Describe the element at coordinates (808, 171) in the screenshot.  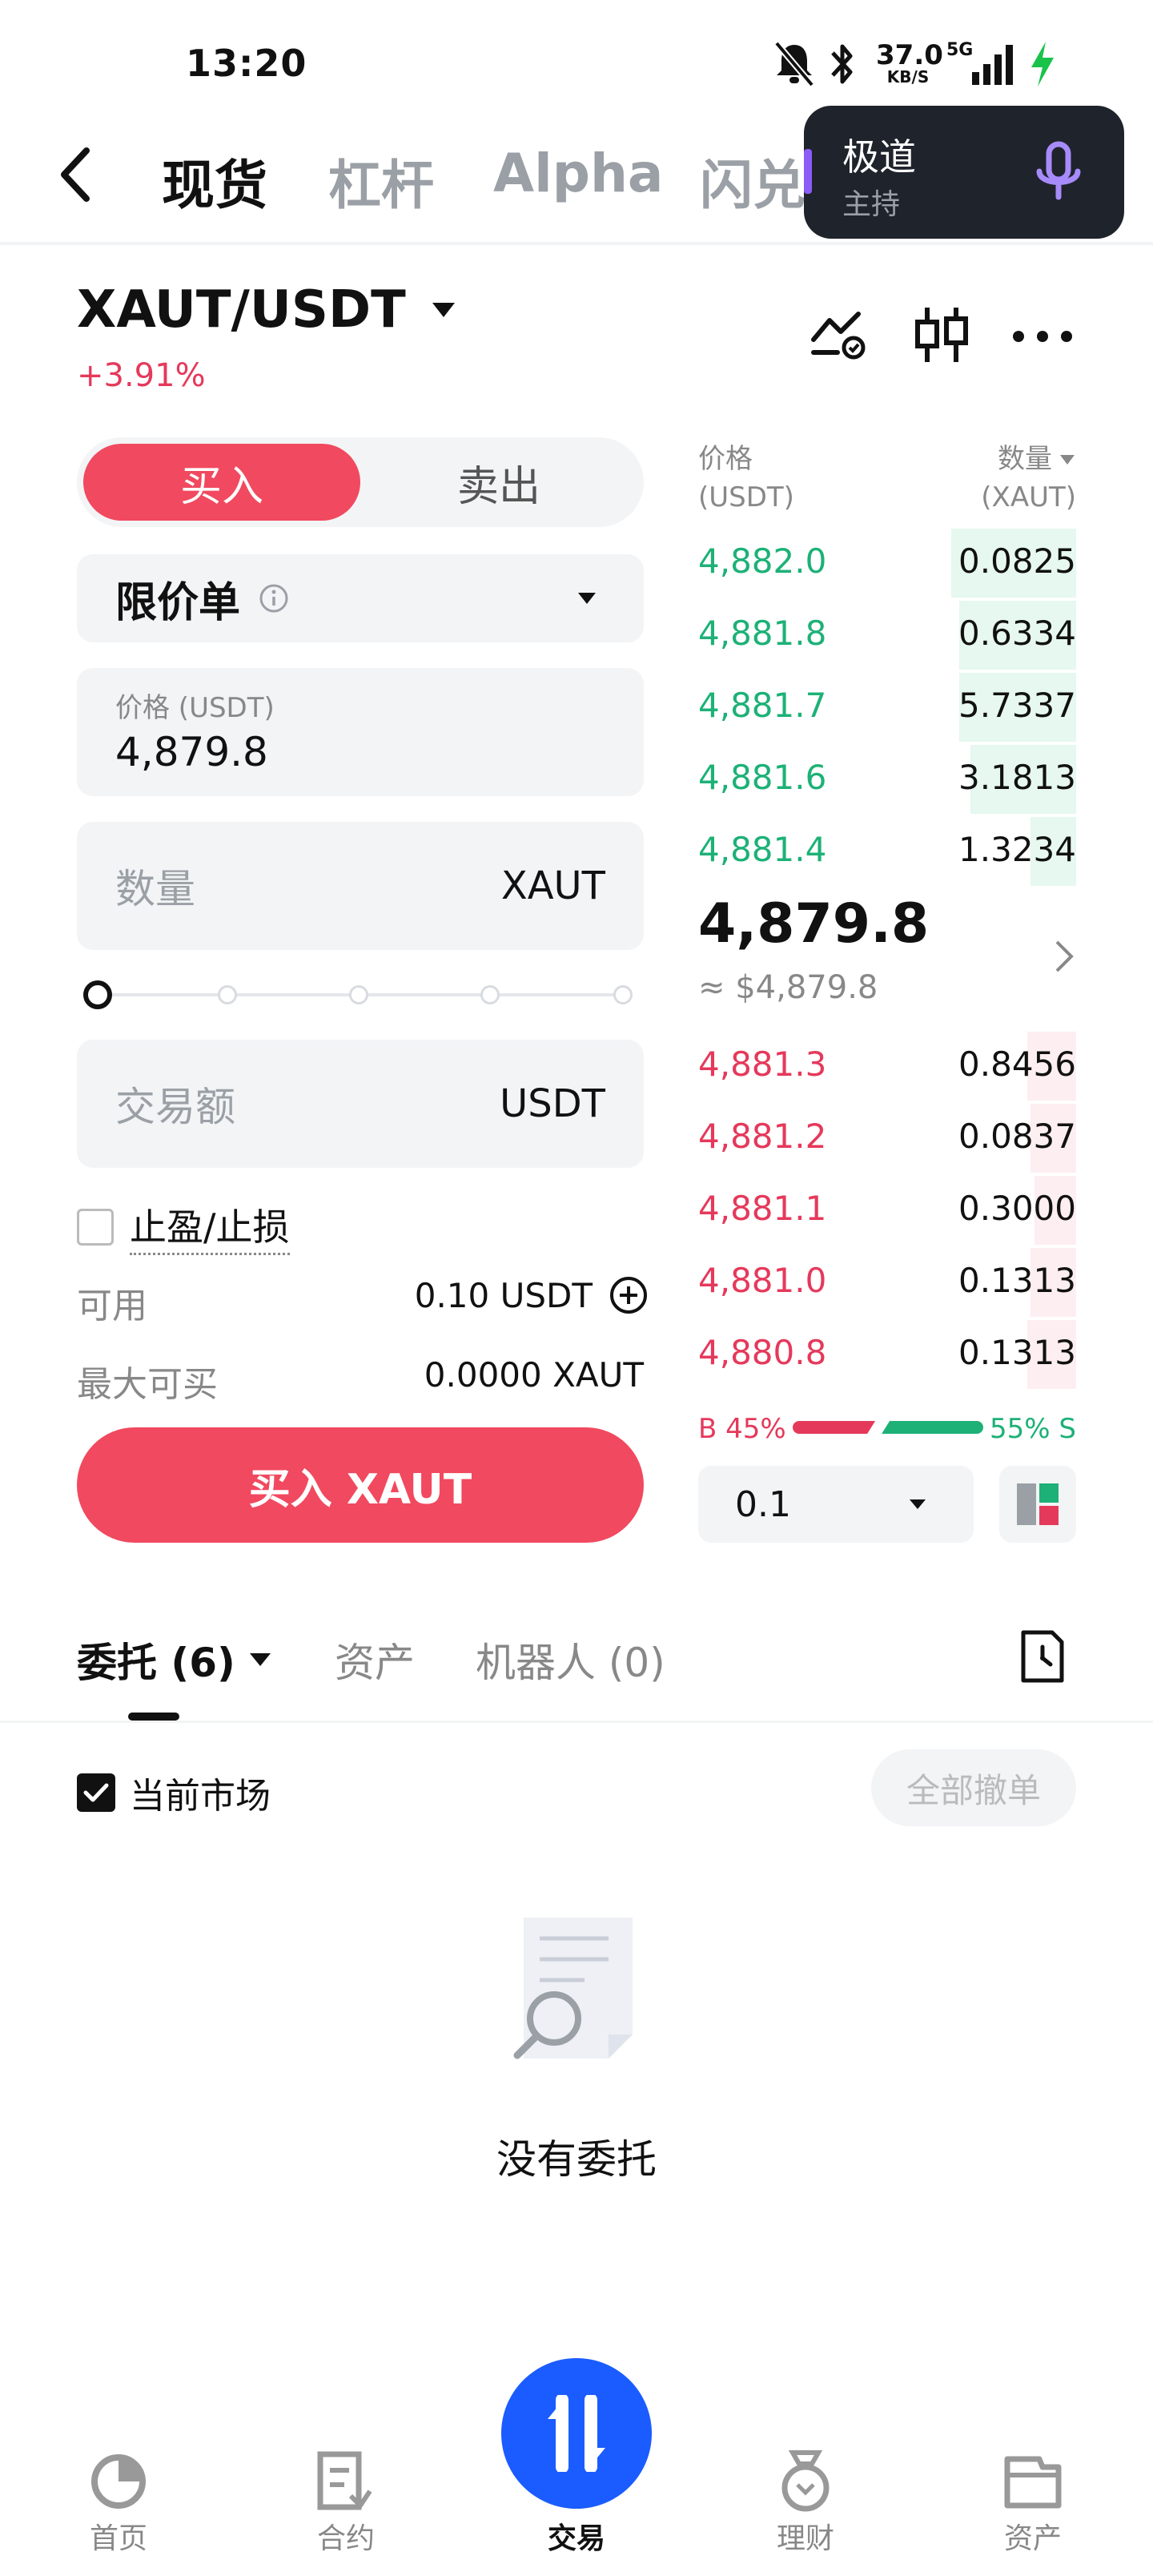
I see `voice-indicator` at that location.